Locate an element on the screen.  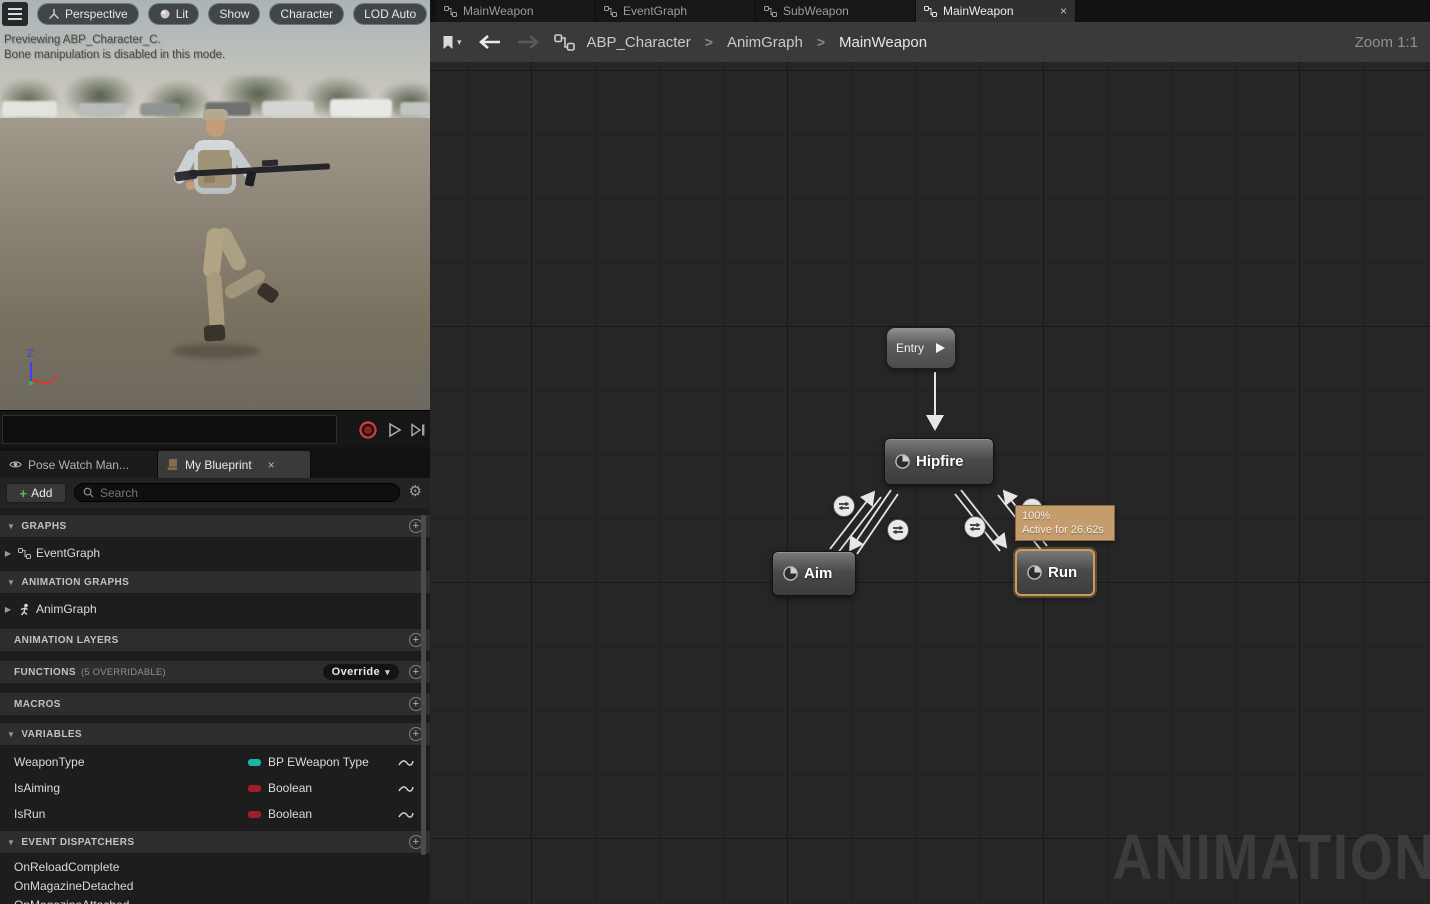
breadcrumb-mainweapon: MainWeapon is located at coordinates (883, 42).